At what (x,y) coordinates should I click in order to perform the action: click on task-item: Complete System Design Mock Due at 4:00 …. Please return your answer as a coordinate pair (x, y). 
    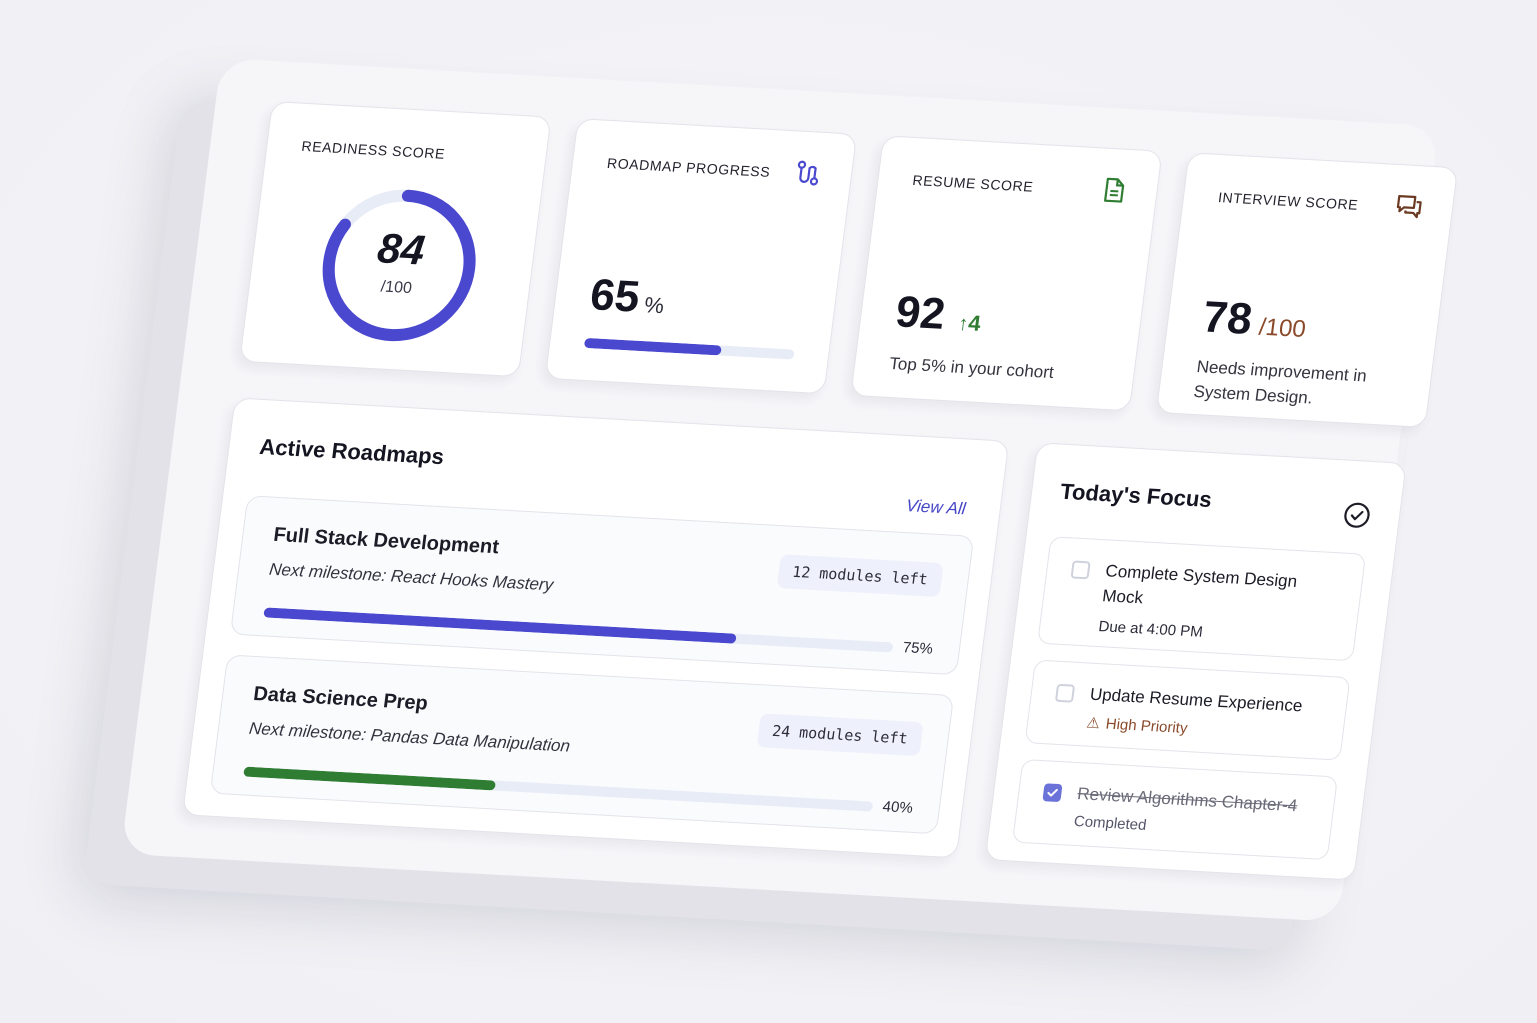
    Looking at the image, I should click on (1202, 599).